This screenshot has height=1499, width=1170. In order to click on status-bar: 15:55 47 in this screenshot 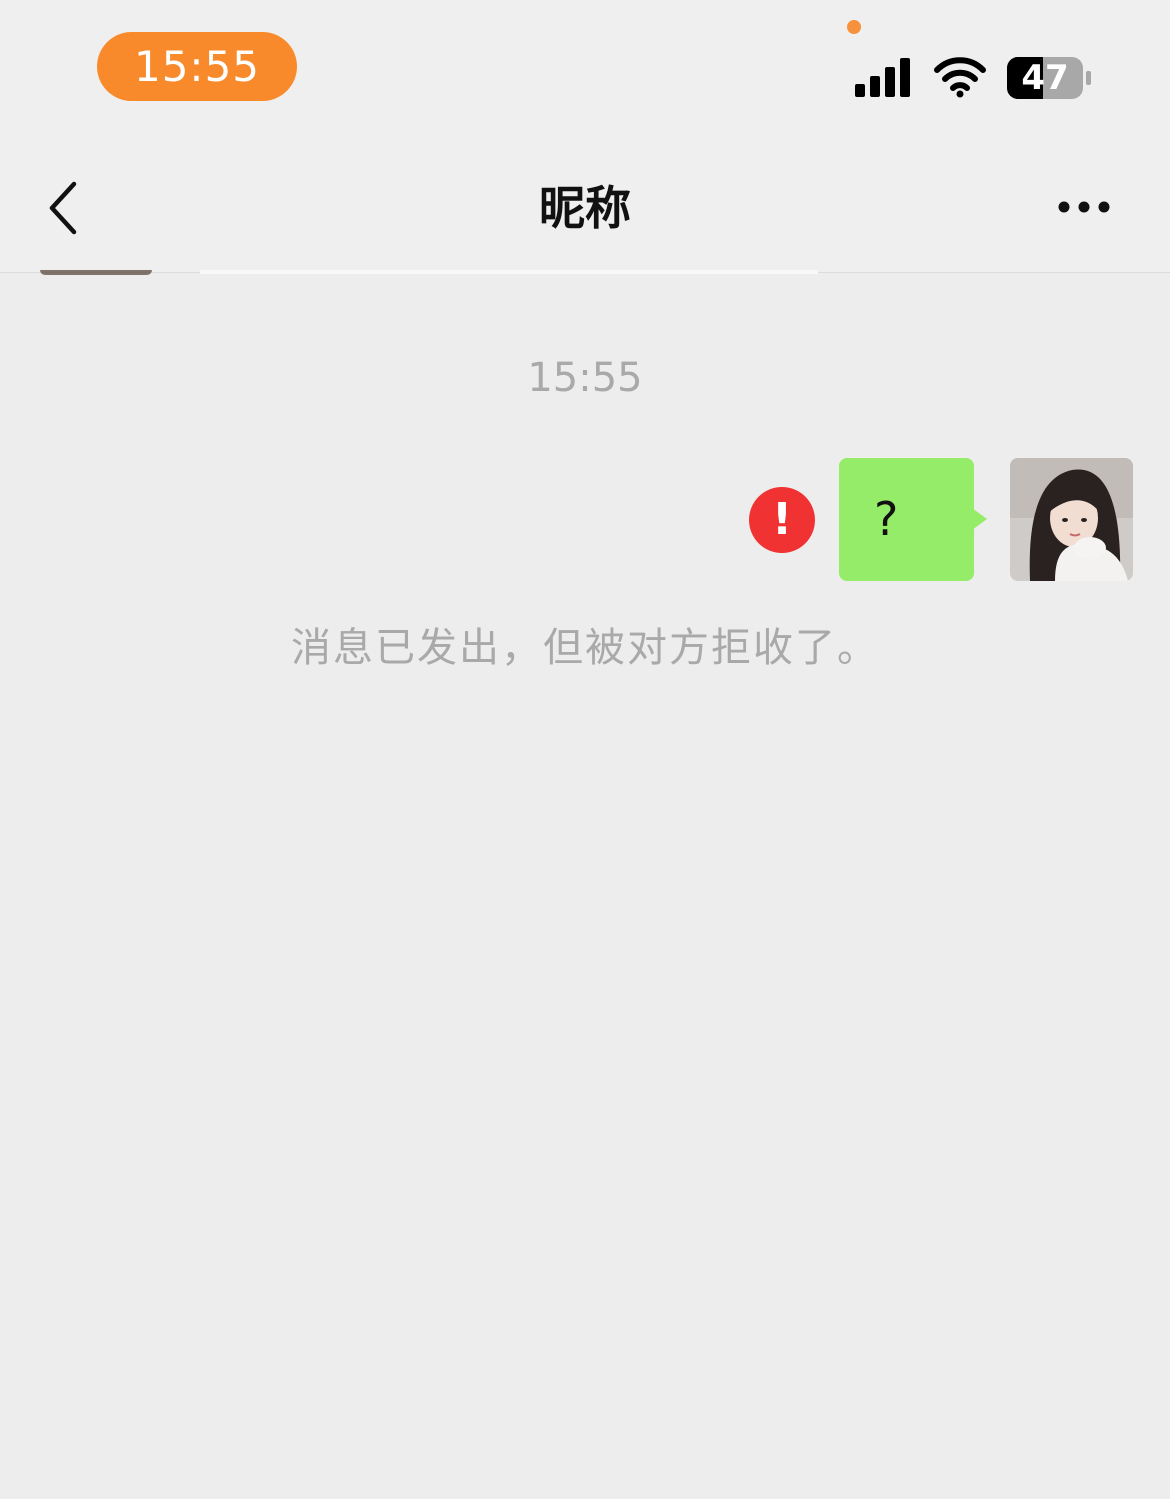, I will do `click(585, 65)`.